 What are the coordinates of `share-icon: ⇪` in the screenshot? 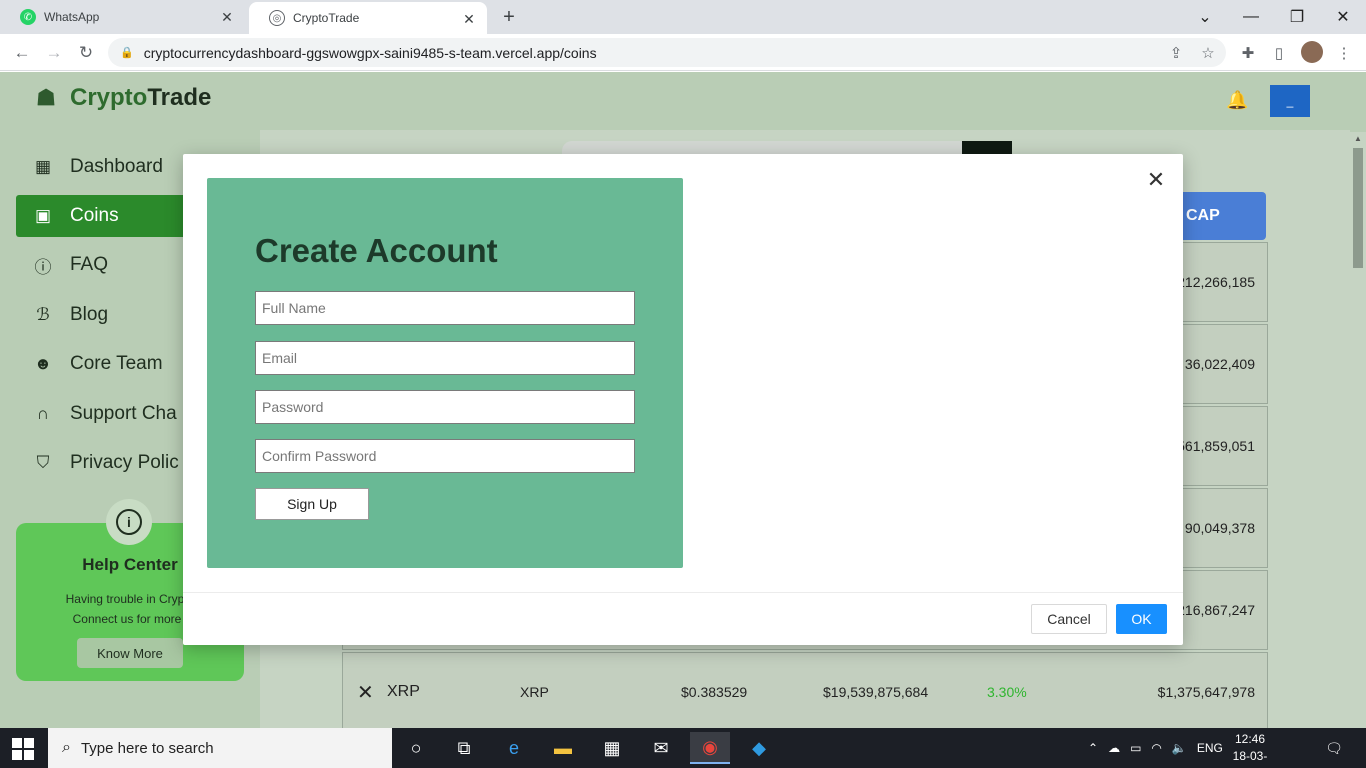 It's located at (1176, 53).